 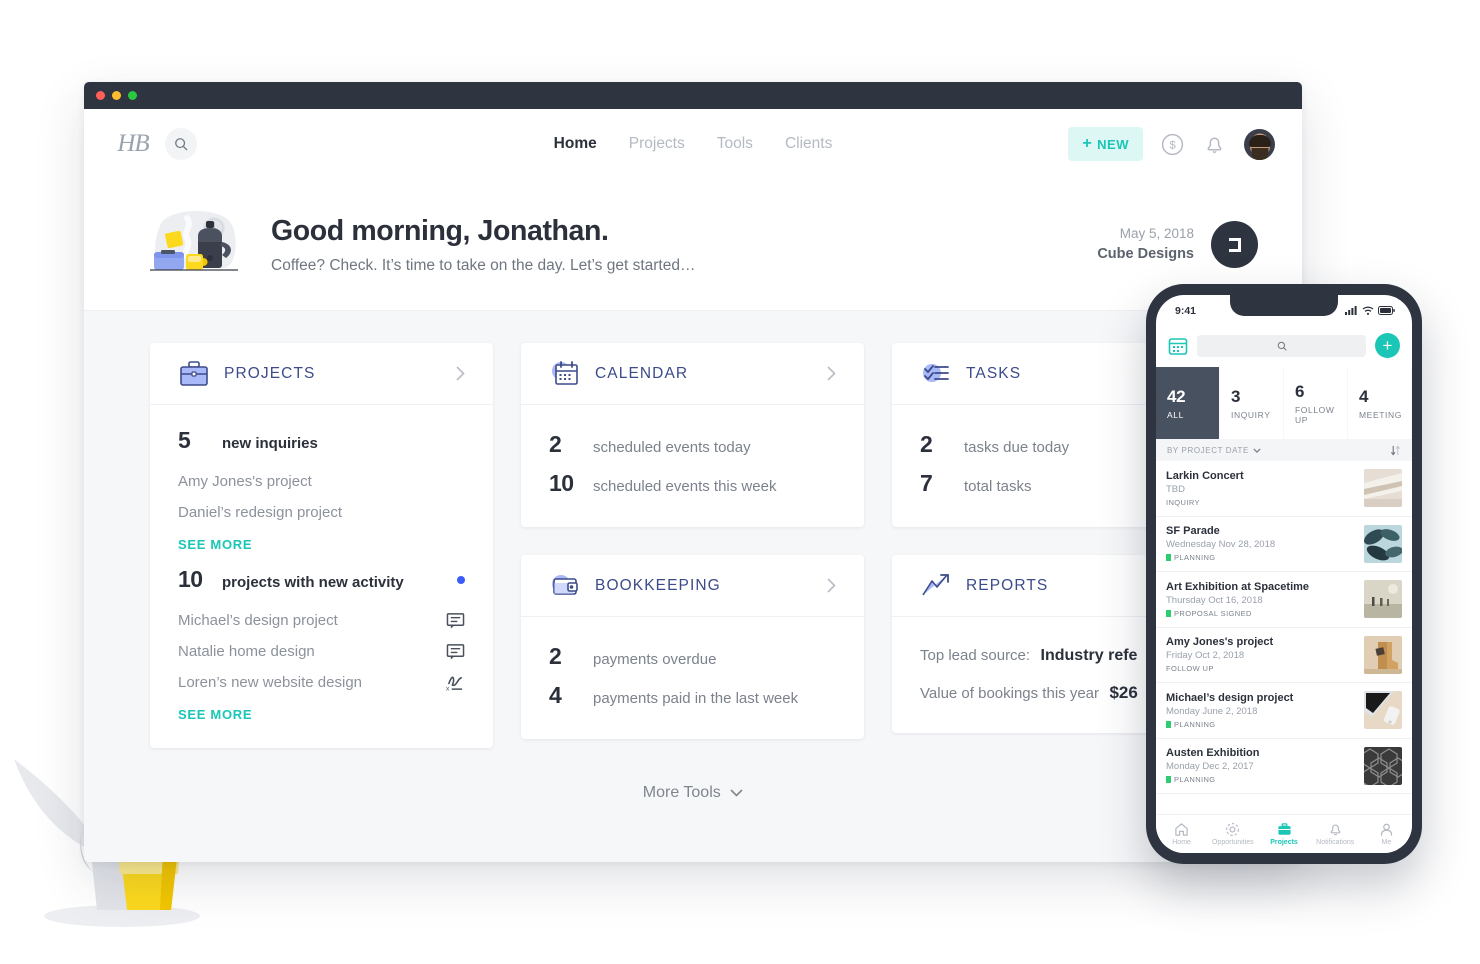 What do you see at coordinates (194, 240) in the screenshot?
I see `coffee-breakfast-illustration` at bounding box center [194, 240].